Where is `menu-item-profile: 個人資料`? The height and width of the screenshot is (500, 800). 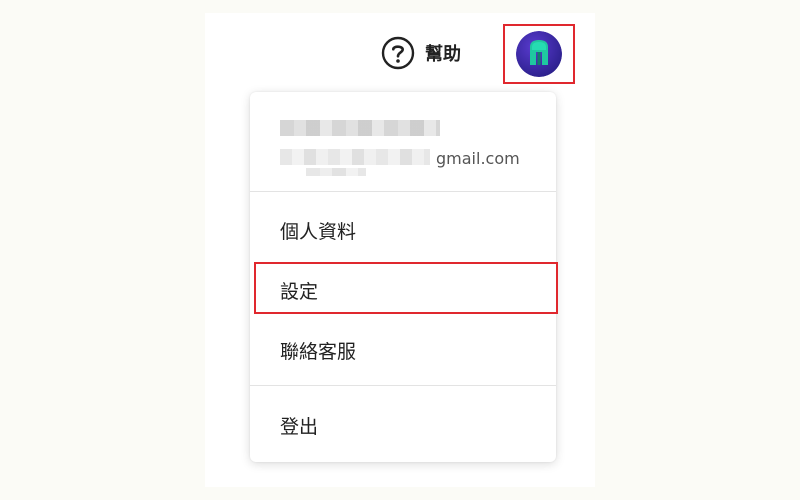
menu-item-profile: 個人資料 is located at coordinates (318, 230).